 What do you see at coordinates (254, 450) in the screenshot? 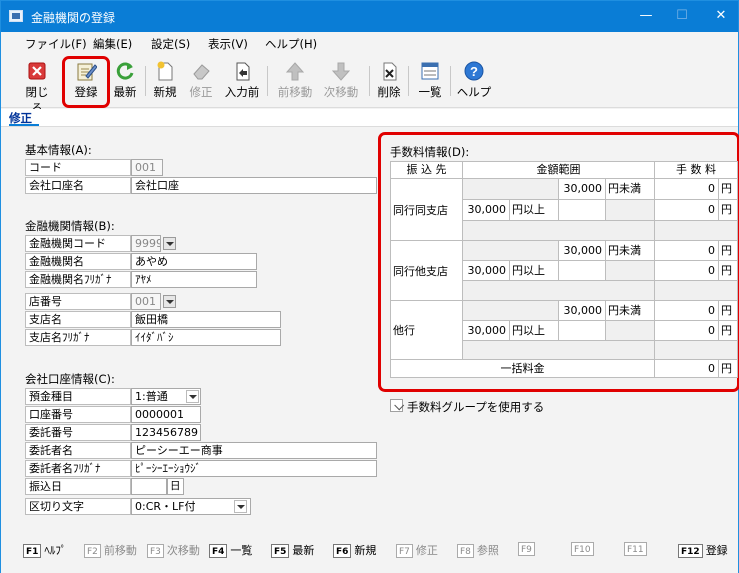
I see `consignor-name-field: ピーシーエー商事` at bounding box center [254, 450].